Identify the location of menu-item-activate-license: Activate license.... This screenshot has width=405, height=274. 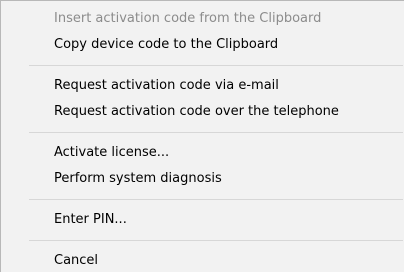
(202, 153).